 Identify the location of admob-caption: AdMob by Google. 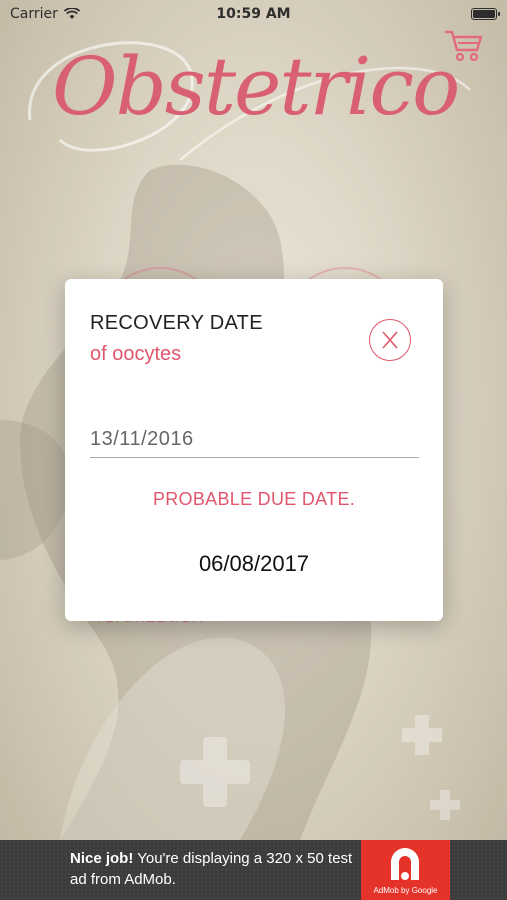
(405, 890).